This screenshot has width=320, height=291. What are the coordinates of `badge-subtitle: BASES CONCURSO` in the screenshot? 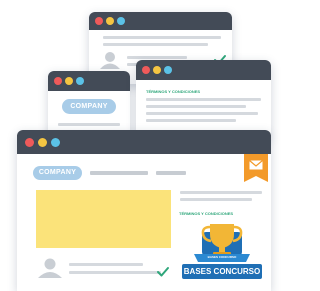 It's located at (222, 257).